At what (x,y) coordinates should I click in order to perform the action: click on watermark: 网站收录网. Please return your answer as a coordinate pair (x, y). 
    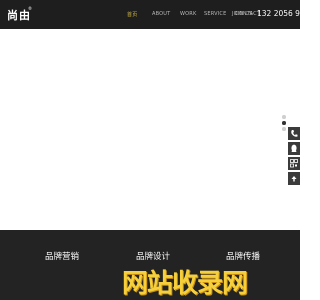
    Looking at the image, I should click on (199, 282).